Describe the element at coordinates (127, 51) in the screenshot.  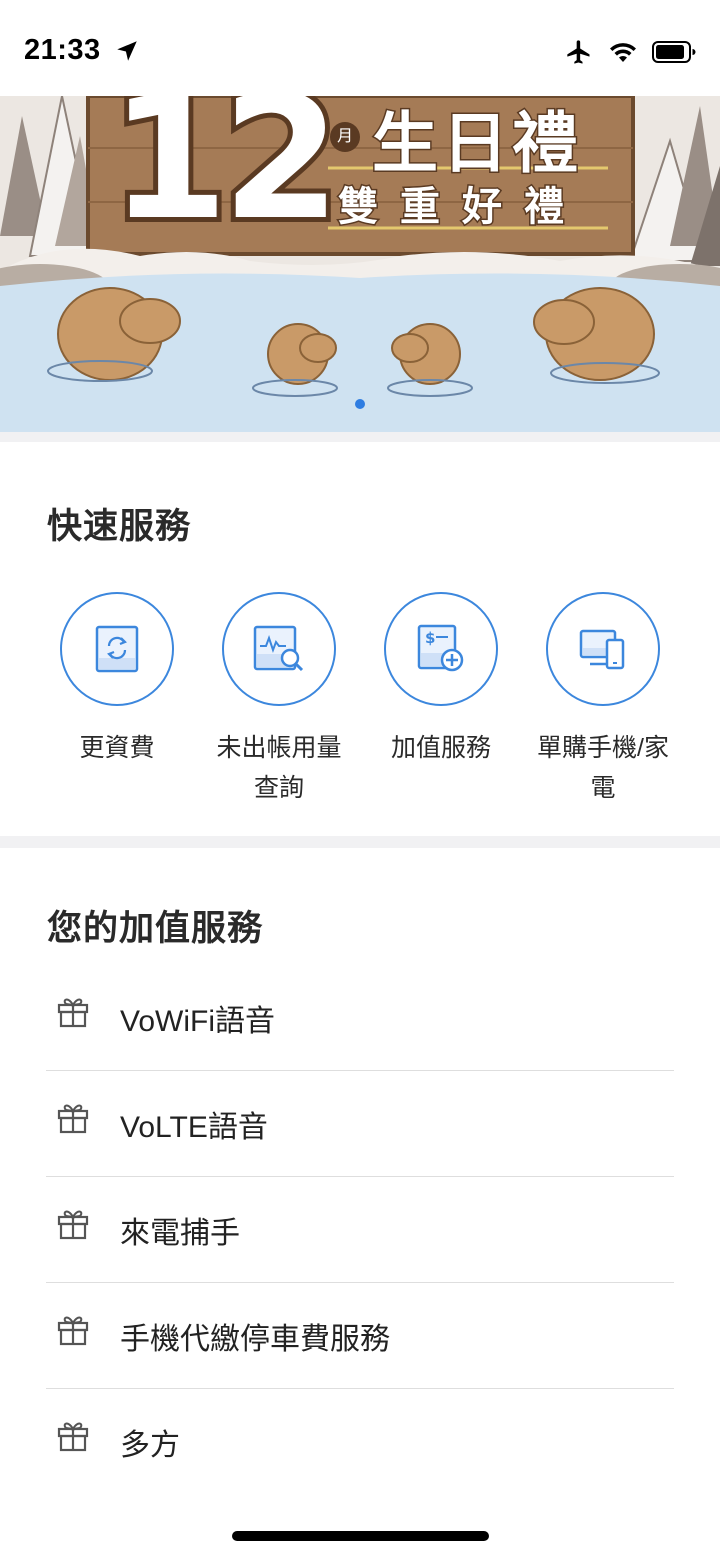
I see `location-arrow-icon` at that location.